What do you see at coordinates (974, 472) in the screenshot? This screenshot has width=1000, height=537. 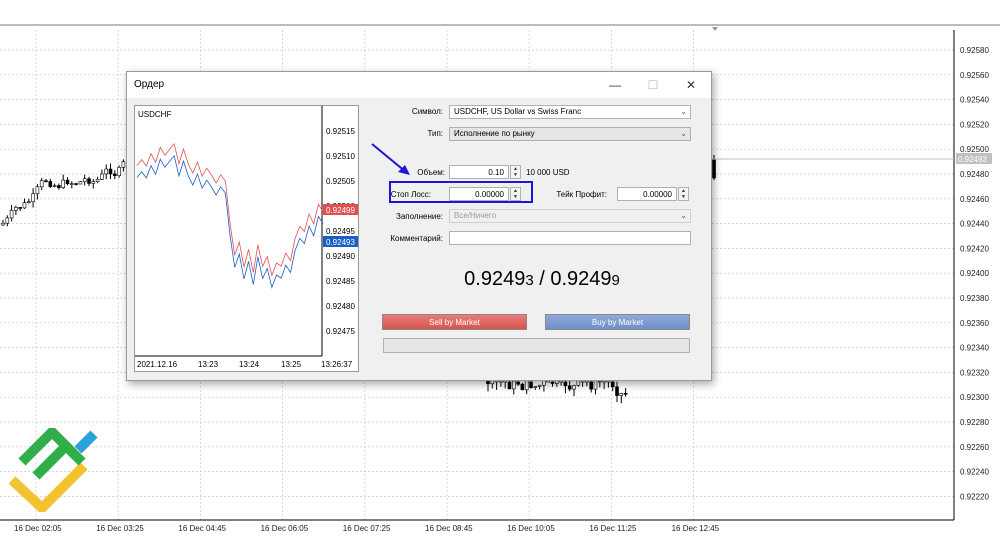 I see `price-axis-label: 0.92240` at bounding box center [974, 472].